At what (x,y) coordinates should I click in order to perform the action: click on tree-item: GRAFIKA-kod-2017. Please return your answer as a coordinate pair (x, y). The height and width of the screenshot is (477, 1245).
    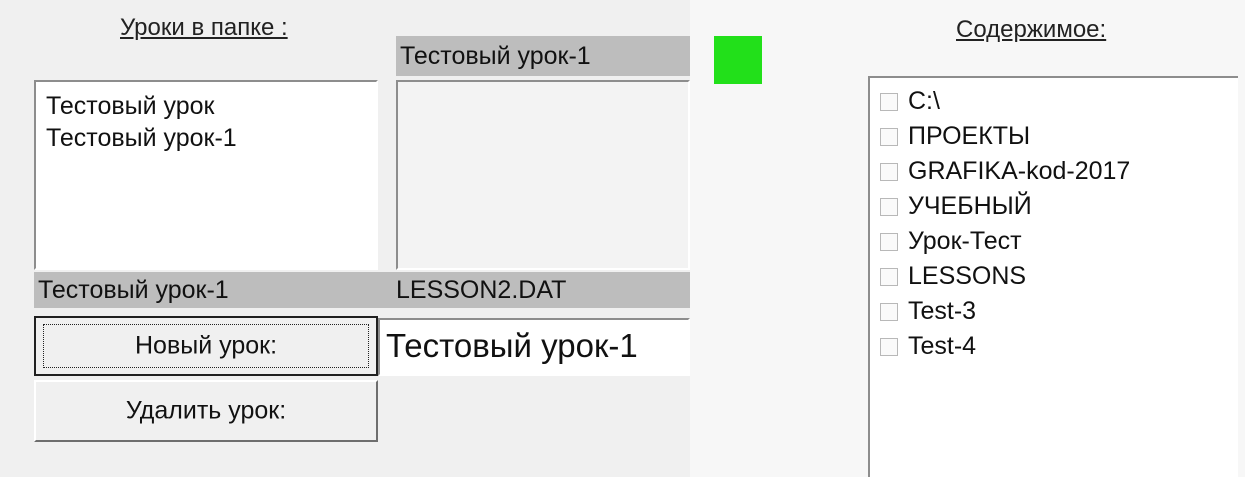
    Looking at the image, I should click on (1054, 171).